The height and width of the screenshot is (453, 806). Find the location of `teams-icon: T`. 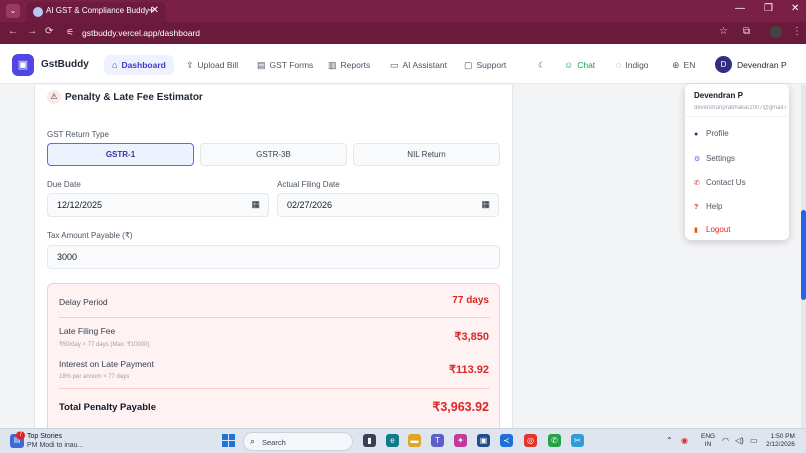

teams-icon: T is located at coordinates (437, 440).